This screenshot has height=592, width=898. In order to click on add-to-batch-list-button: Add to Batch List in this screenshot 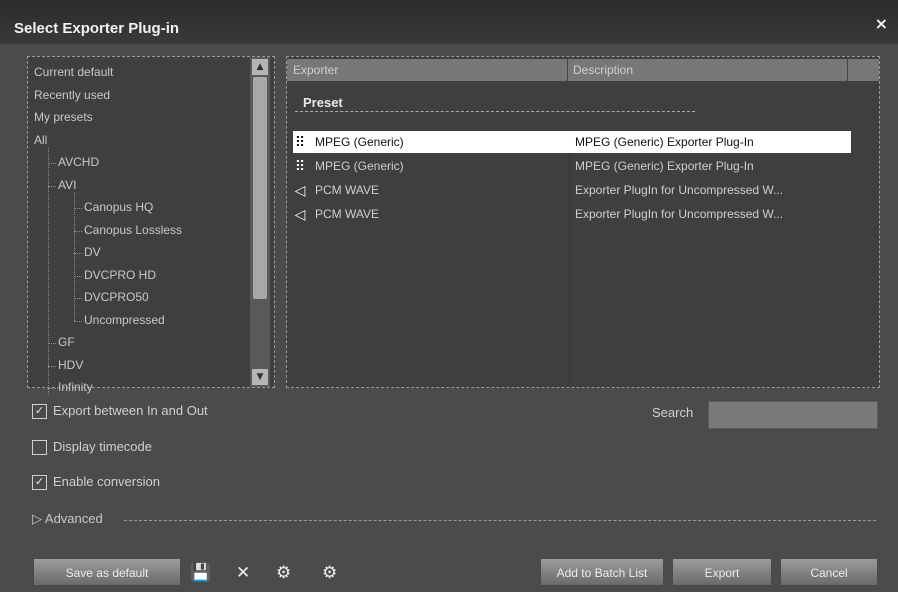, I will do `click(602, 572)`.